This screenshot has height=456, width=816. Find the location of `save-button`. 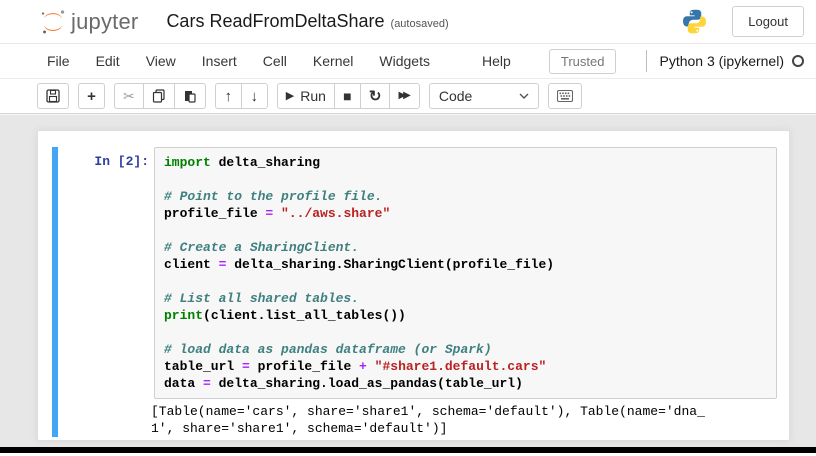

save-button is located at coordinates (53, 96).